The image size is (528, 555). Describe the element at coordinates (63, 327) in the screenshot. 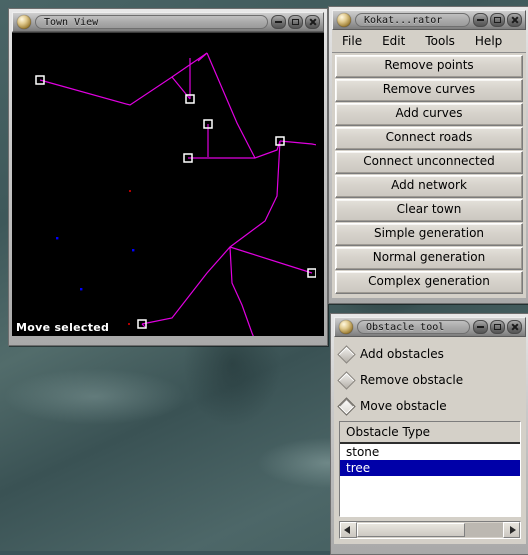

I see `status-text: Move selected` at that location.